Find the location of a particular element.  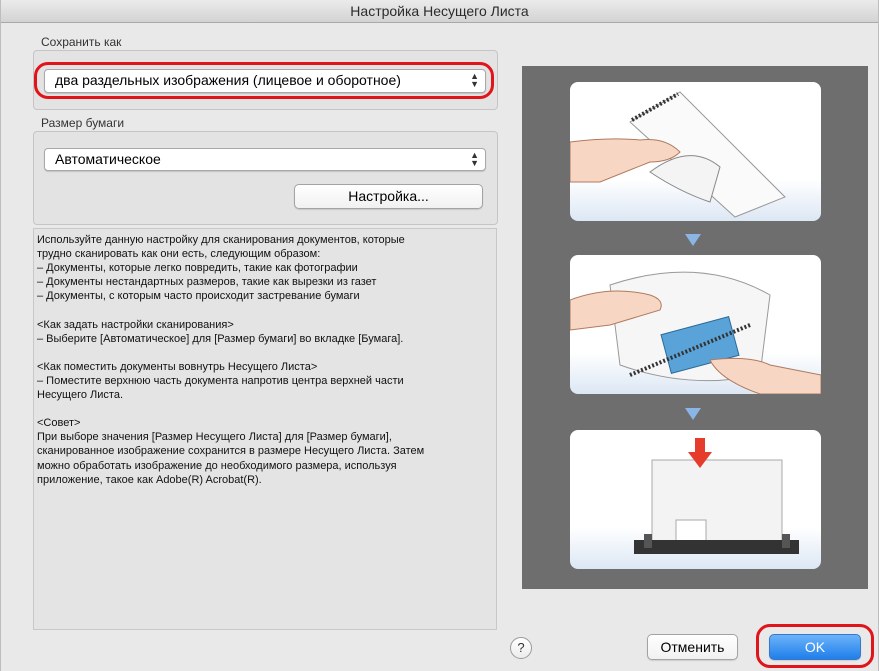

paper-size-select: Автоматическое ▲ ▼ is located at coordinates (265, 159).